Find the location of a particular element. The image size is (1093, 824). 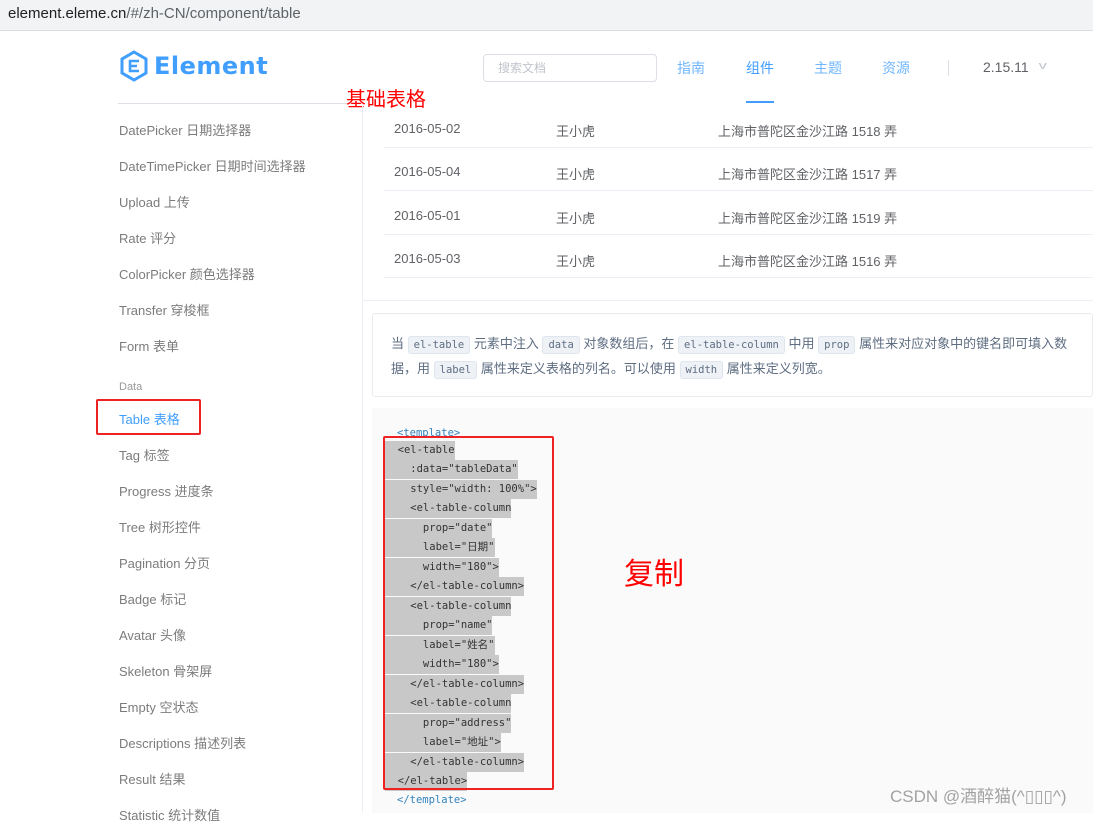

cell-address: 上海市普陀区金沙江路 1517 弄 is located at coordinates (808, 174).